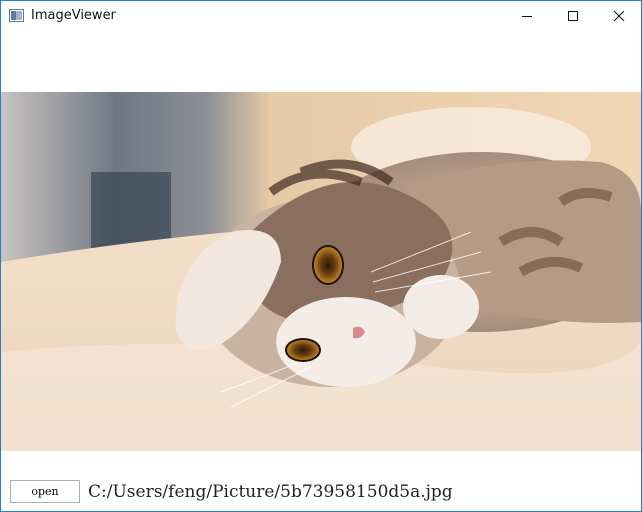  Describe the element at coordinates (45, 491) in the screenshot. I see `open-button: open` at that location.